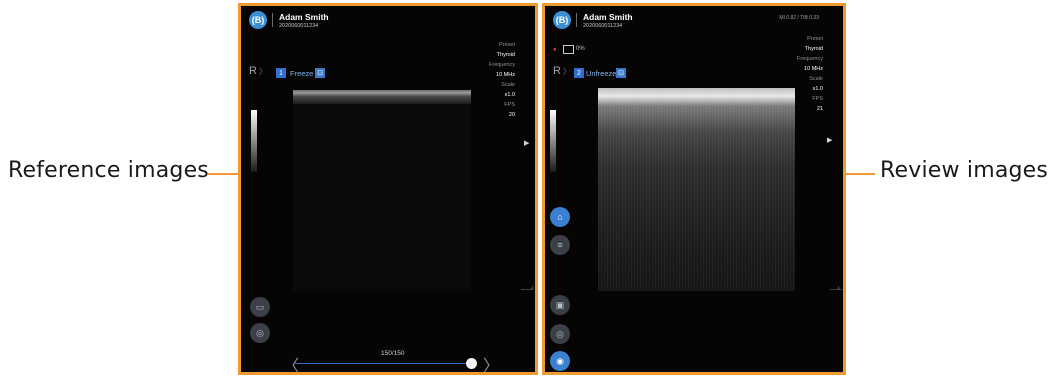  Describe the element at coordinates (560, 305) in the screenshot. I see `video-camera-icon: ▣` at that location.